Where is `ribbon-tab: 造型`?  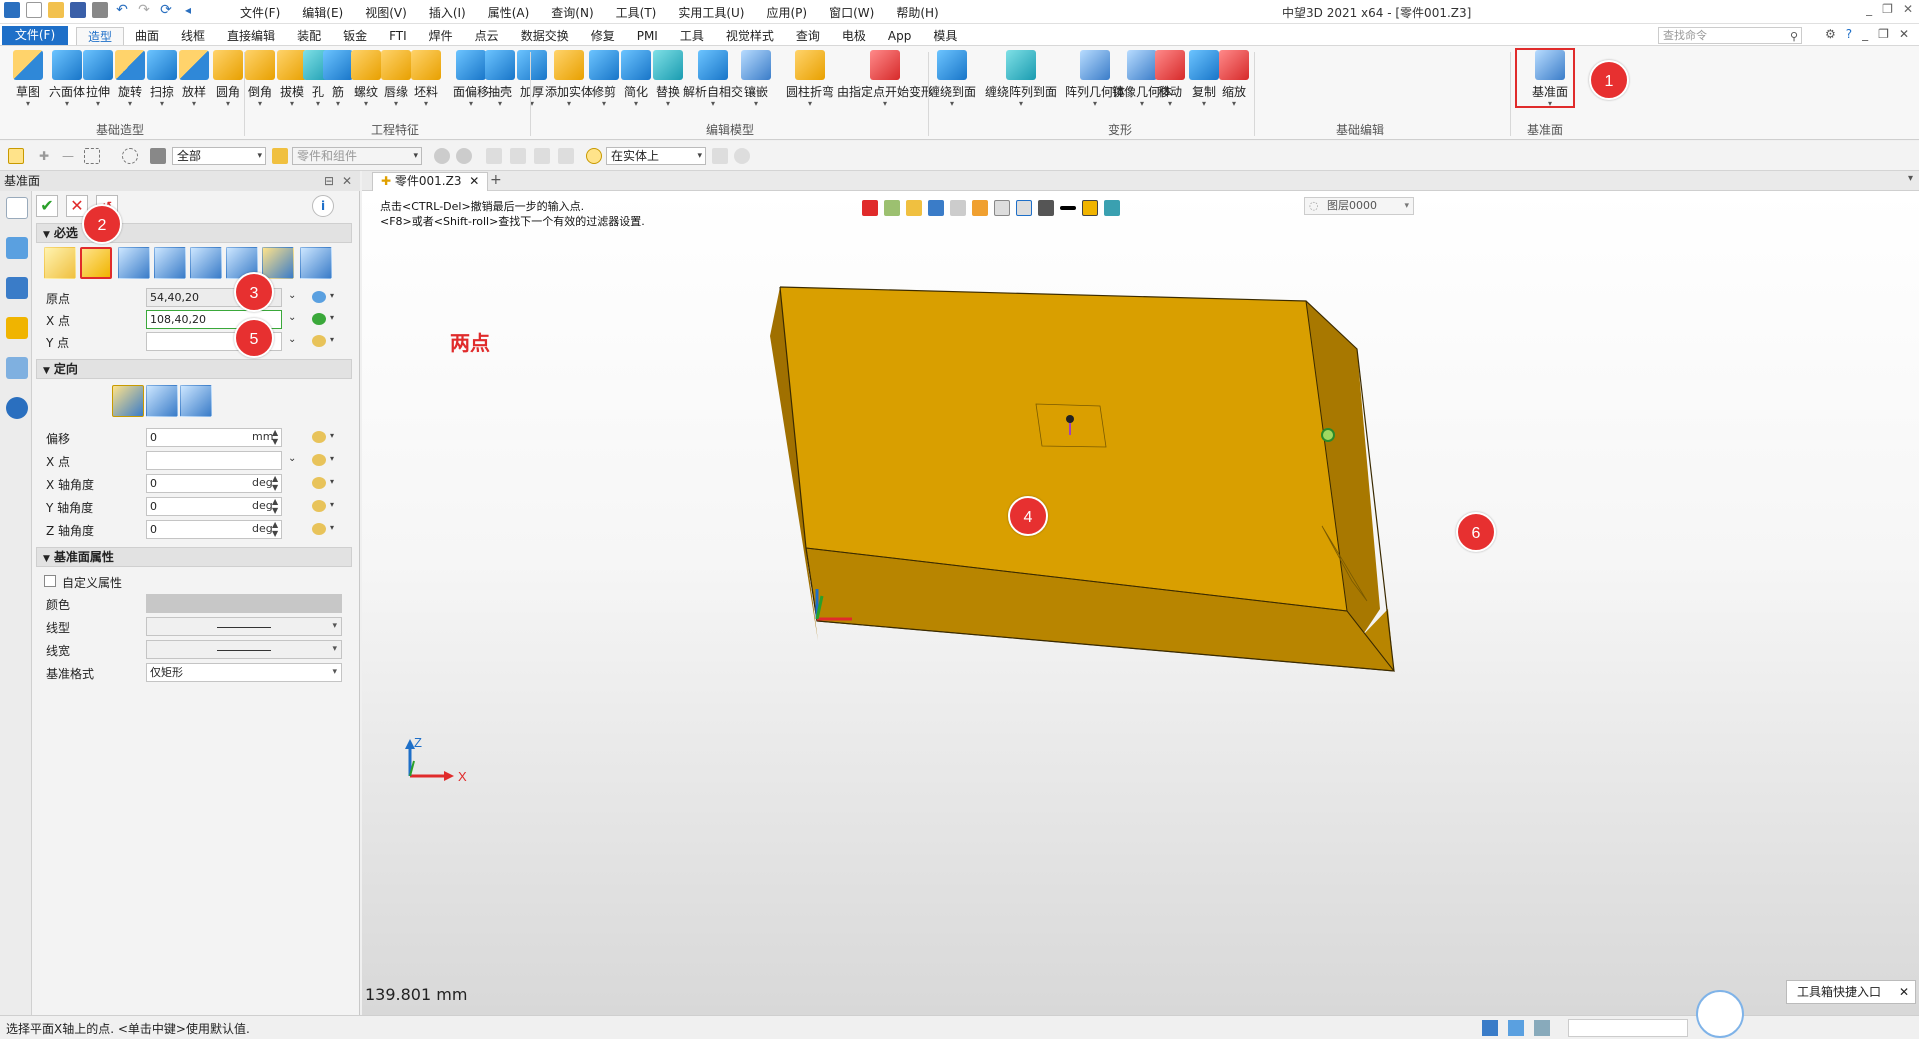
ribbon-tab: 造型 is located at coordinates (100, 36).